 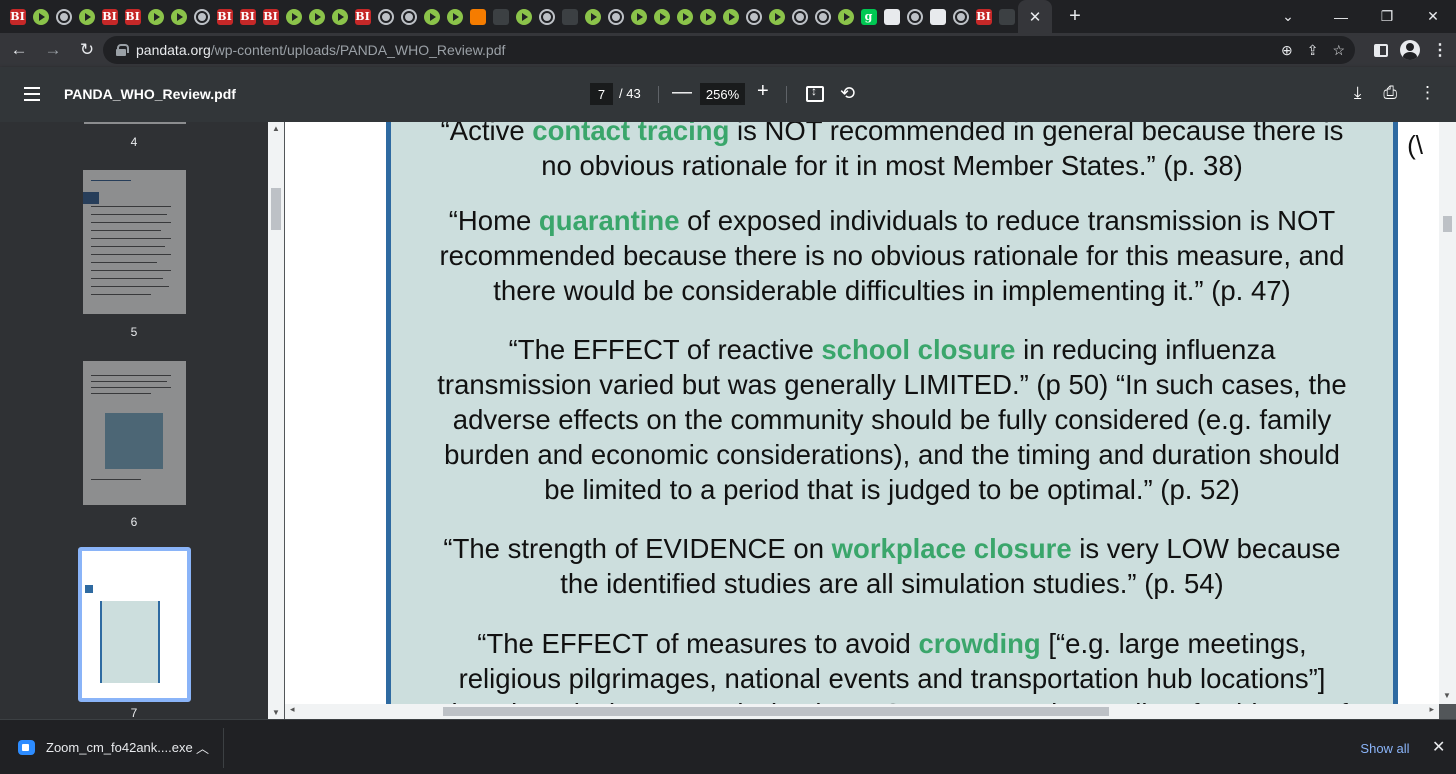 What do you see at coordinates (1427, 93) in the screenshot?
I see `more-actions-icon: ⋮` at bounding box center [1427, 93].